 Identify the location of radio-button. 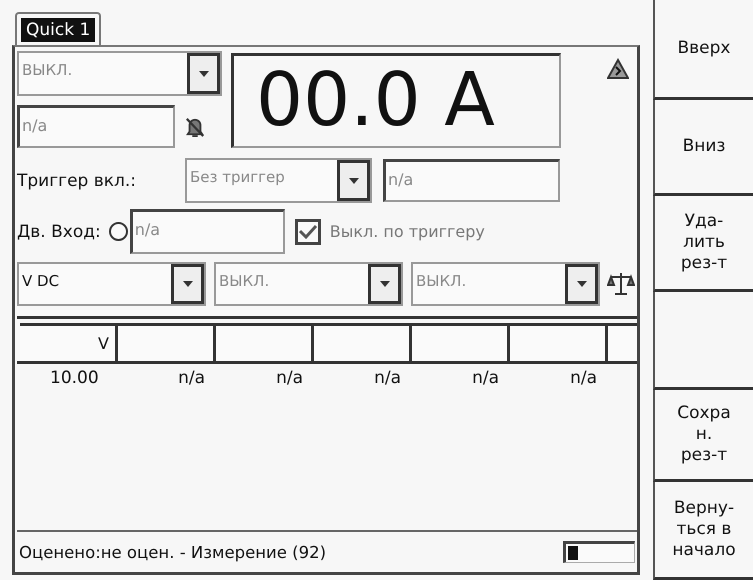
(118, 231).